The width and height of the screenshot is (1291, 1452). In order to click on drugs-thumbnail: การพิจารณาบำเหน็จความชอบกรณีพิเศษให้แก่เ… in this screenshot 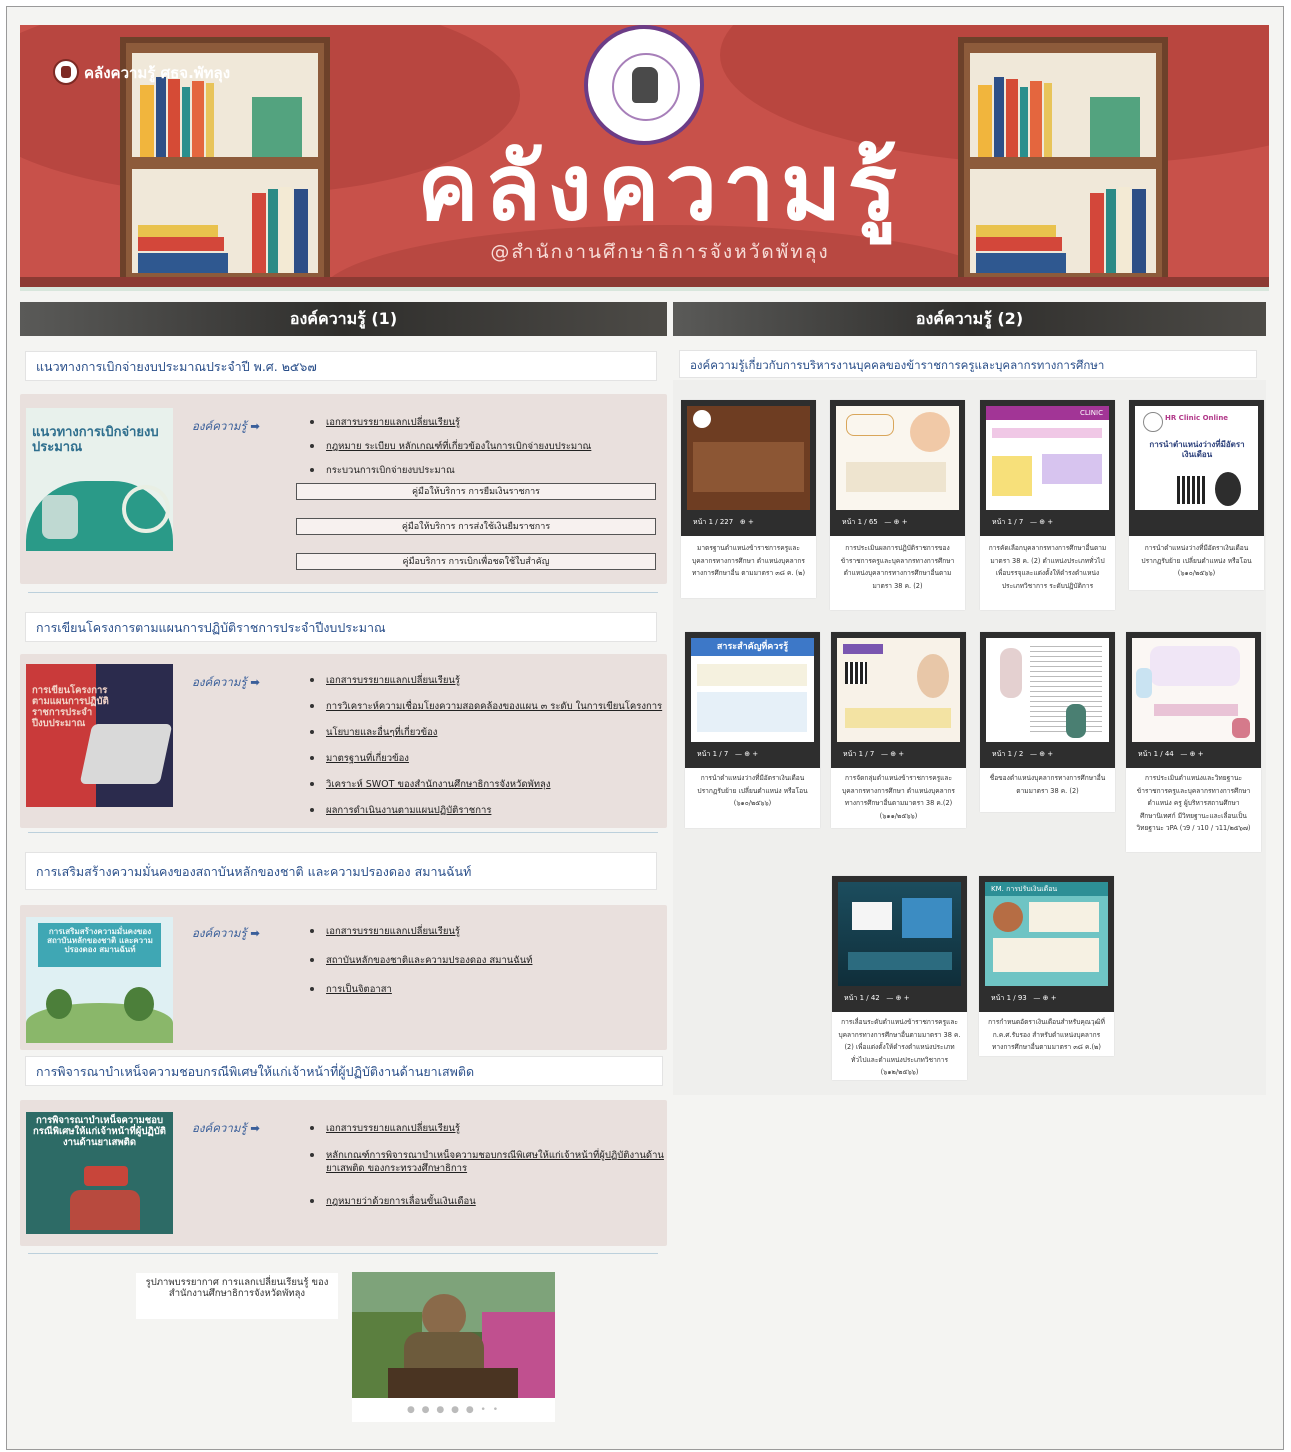, I will do `click(99, 1173)`.